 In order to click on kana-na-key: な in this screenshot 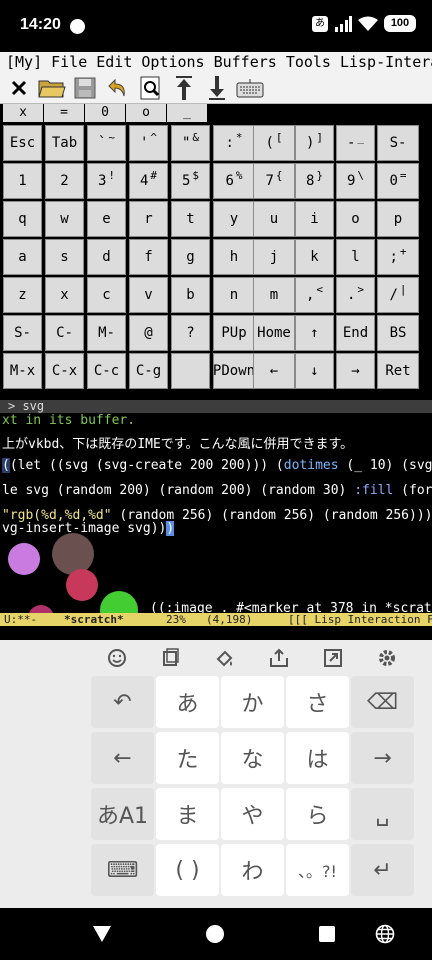, I will do `click(252, 758)`.